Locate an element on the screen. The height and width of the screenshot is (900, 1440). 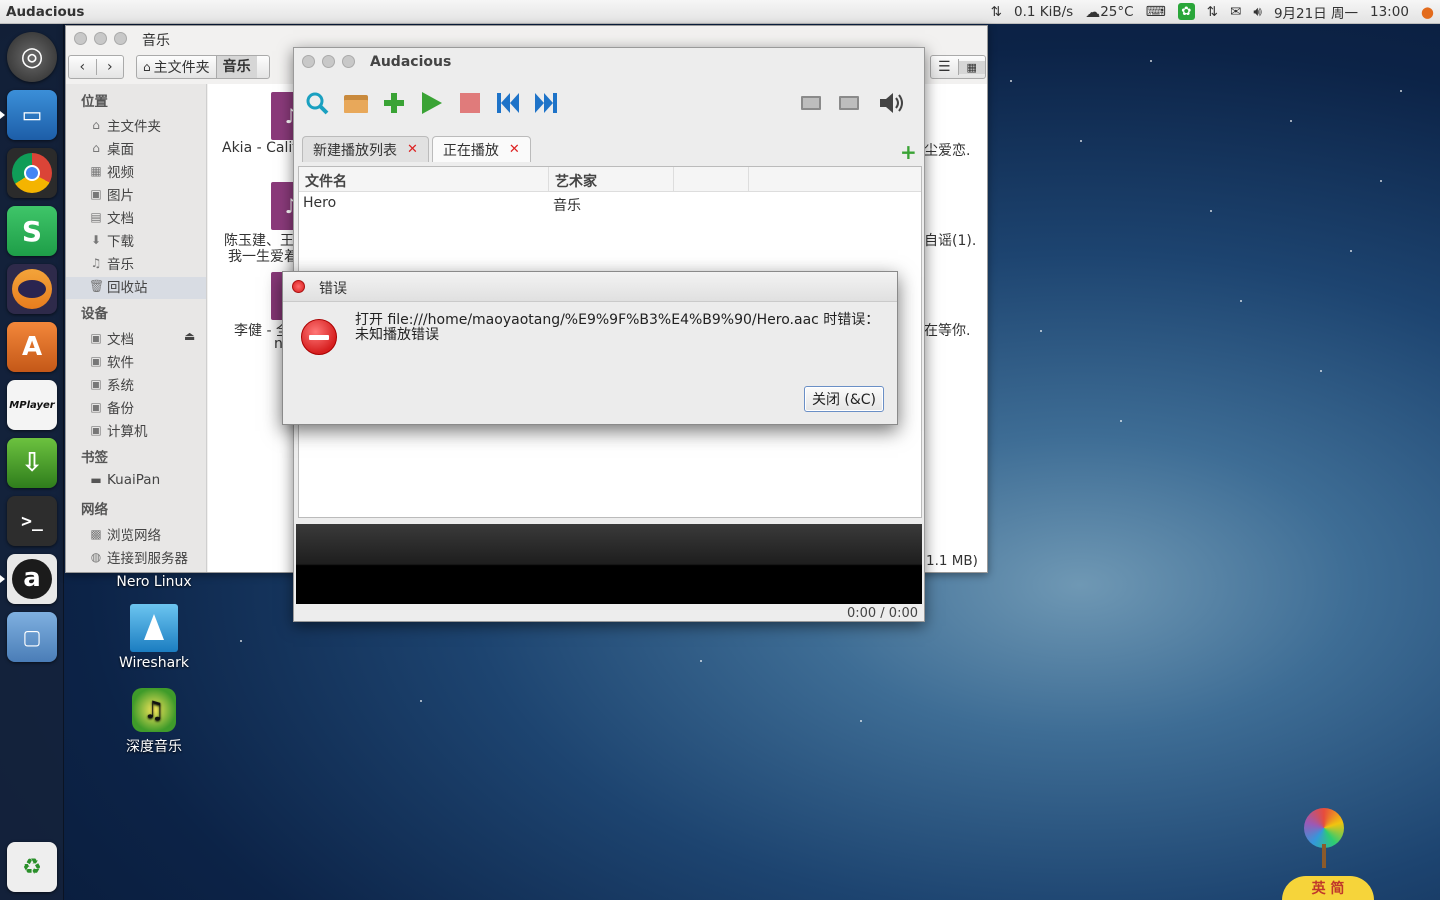
drive-icon: ▣ is located at coordinates (96, 384).